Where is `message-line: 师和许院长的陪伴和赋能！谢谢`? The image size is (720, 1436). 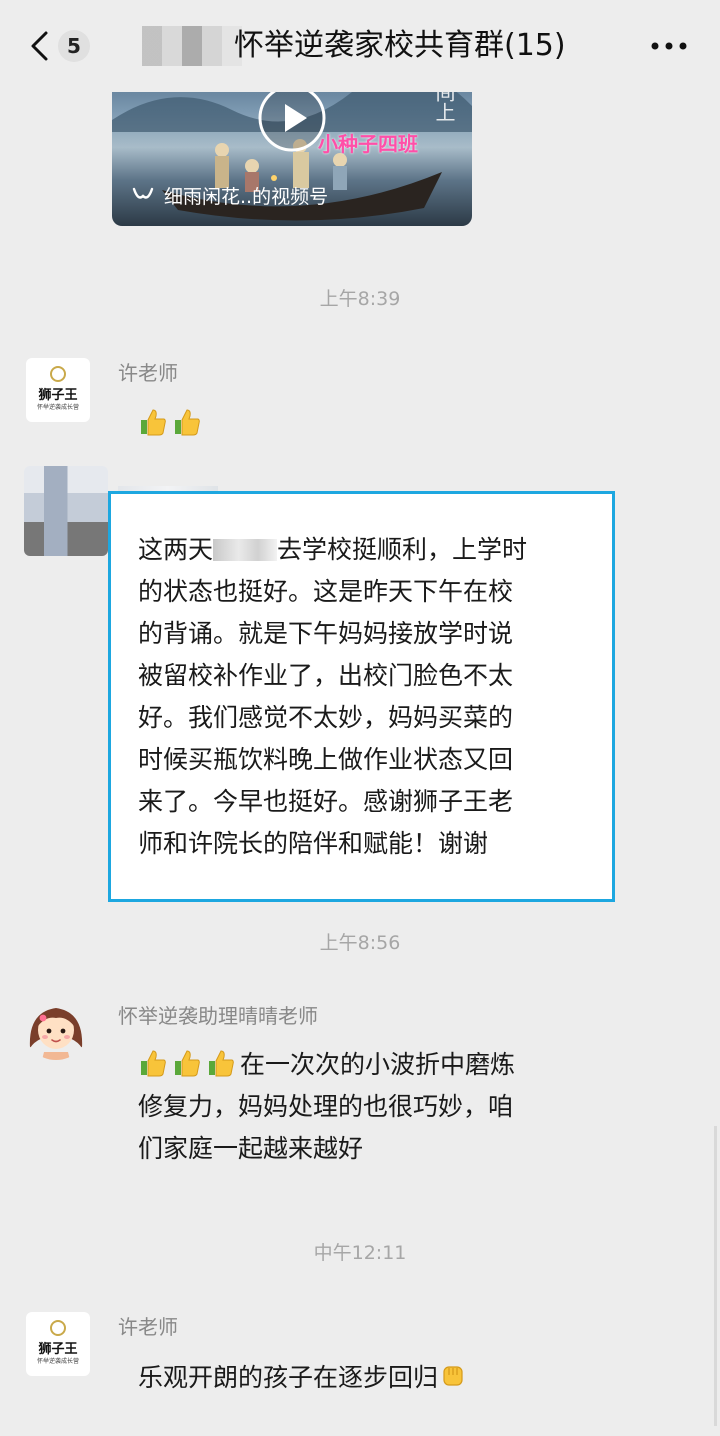 message-line: 师和许院长的陪伴和赋能！谢谢 is located at coordinates (313, 843).